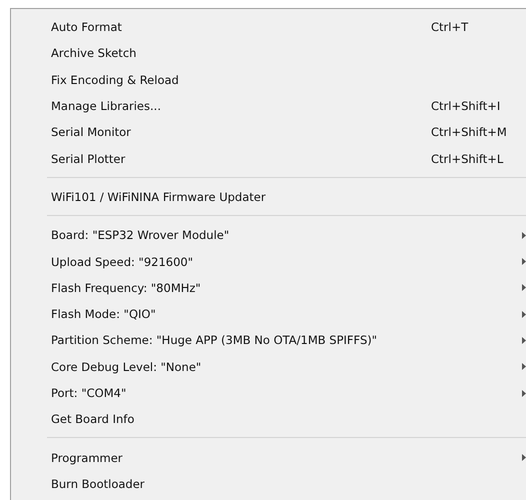 This screenshot has height=500, width=526. What do you see at coordinates (268, 158) in the screenshot?
I see `menu-item: Serial Plotter Ctrl+Shift+L` at bounding box center [268, 158].